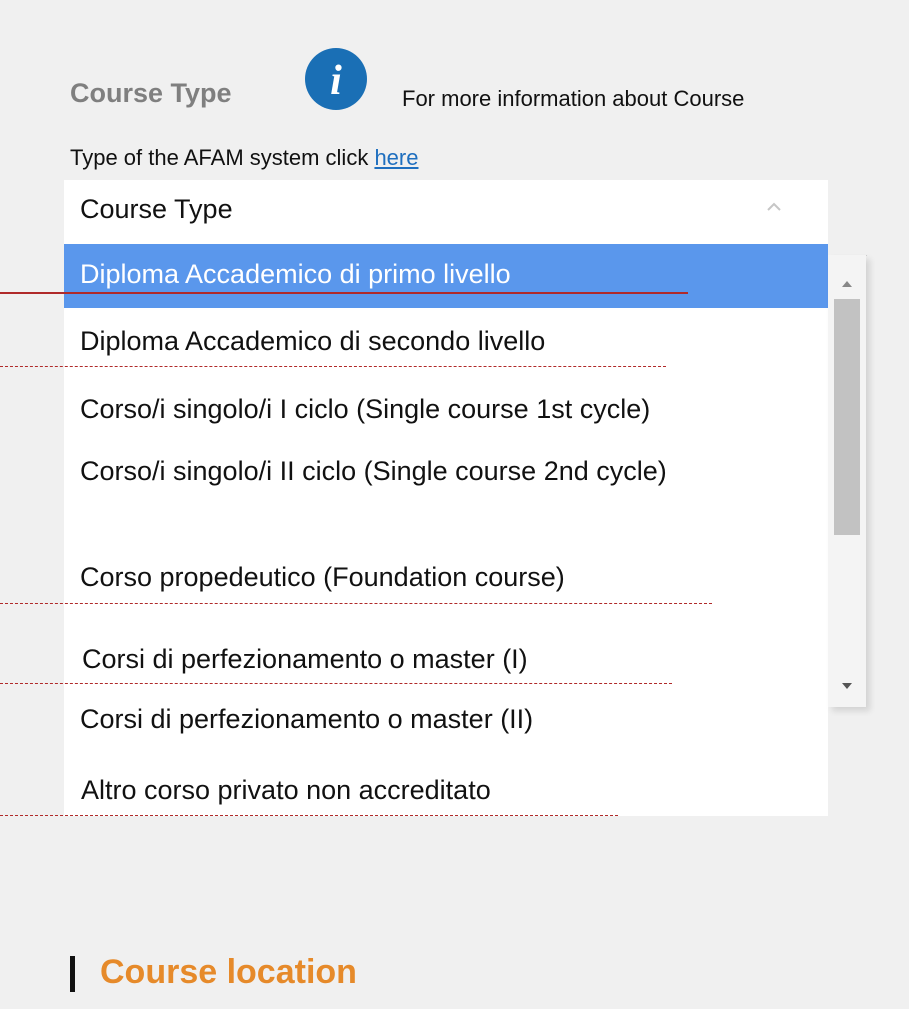 This screenshot has width=909, height=1009. I want to click on section-title: Course location, so click(228, 972).